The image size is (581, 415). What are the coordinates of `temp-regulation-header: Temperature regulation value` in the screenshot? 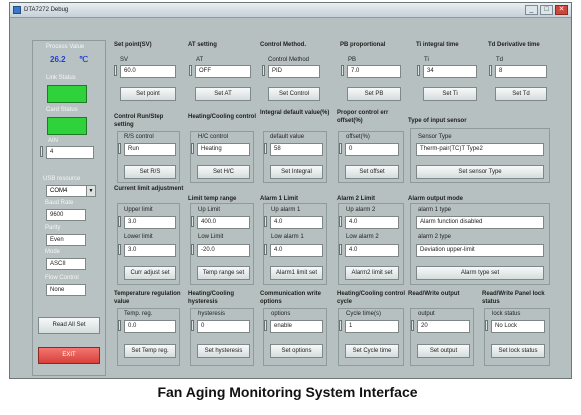 It's located at (147, 298).